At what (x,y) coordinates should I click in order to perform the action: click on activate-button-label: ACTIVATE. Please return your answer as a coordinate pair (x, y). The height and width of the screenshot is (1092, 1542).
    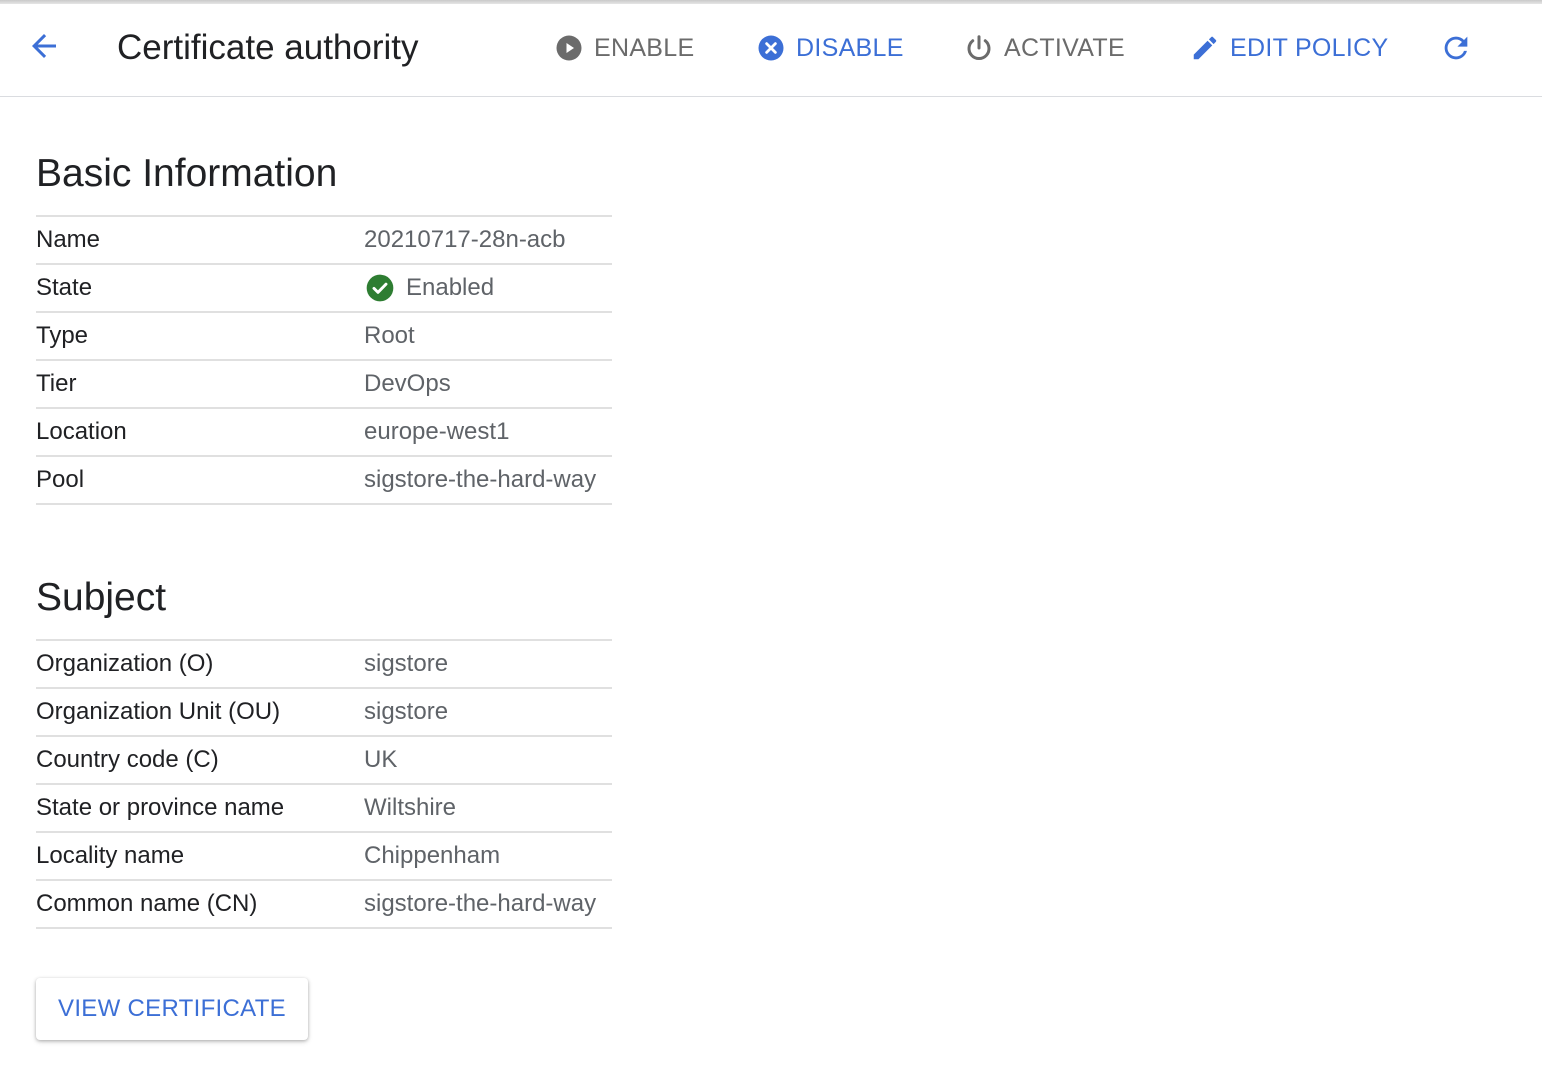
    Looking at the image, I should click on (1064, 47).